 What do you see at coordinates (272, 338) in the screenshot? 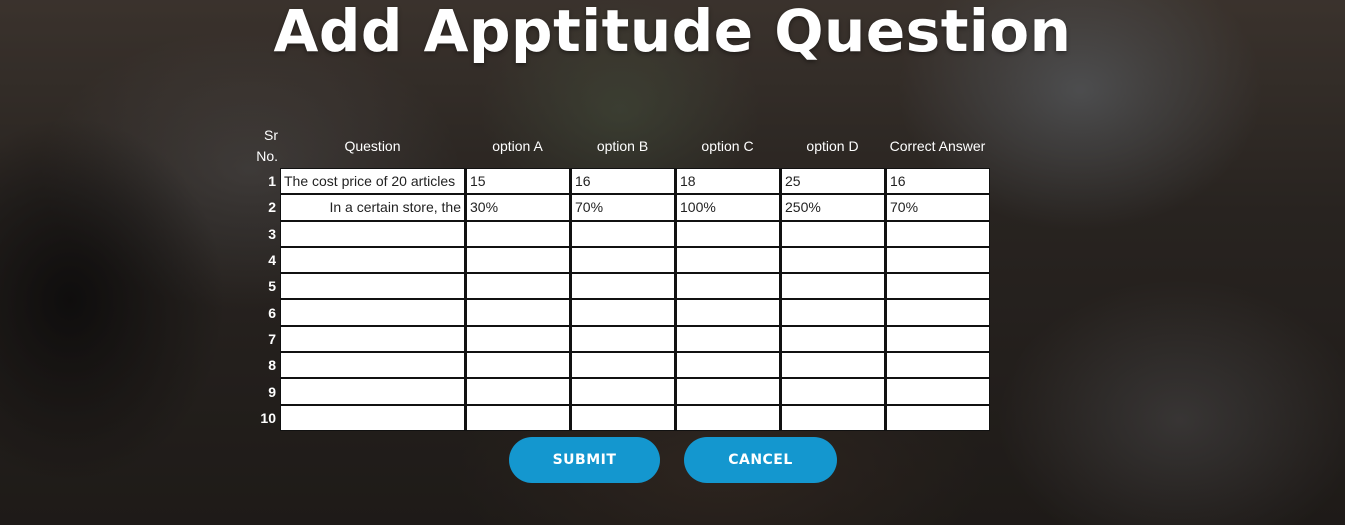
I see `row-number: 7` at bounding box center [272, 338].